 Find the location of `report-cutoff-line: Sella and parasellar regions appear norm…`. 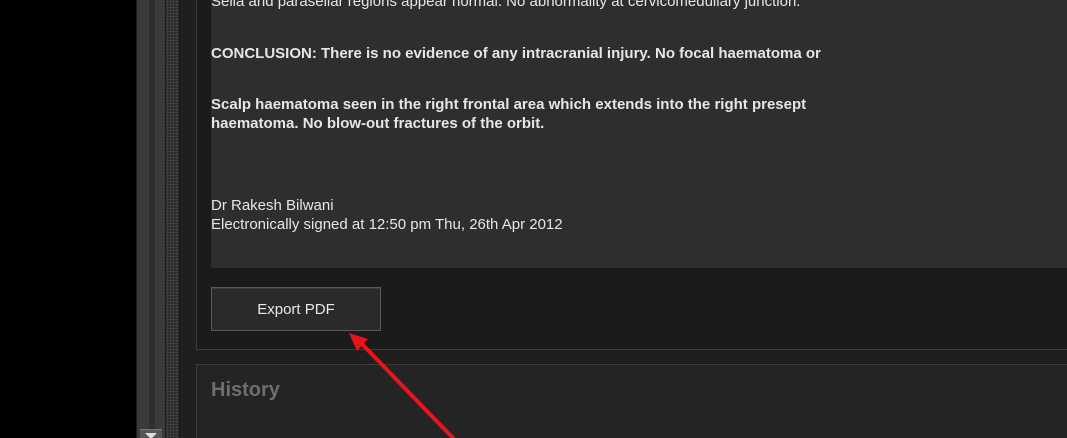

report-cutoff-line: Sella and parasellar regions appear norm… is located at coordinates (506, 5).